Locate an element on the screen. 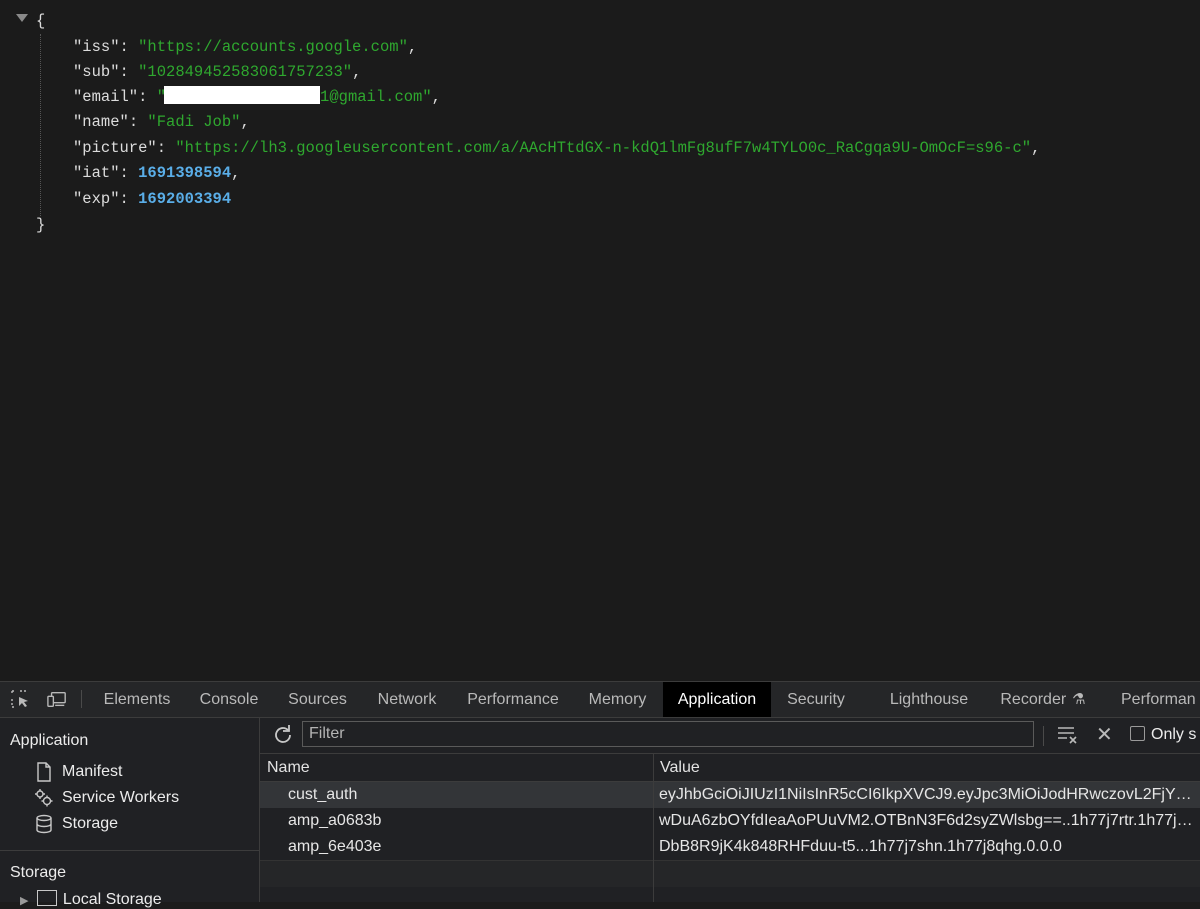  json-key: "picture" is located at coordinates (115, 148).